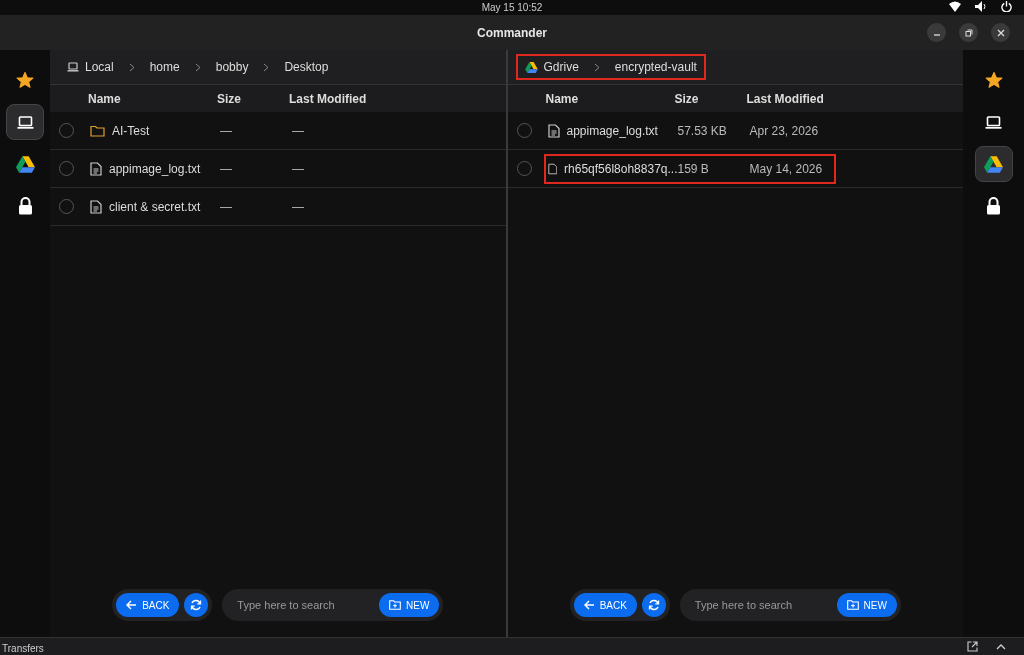 This screenshot has width=1024, height=655. What do you see at coordinates (552, 168) in the screenshot?
I see `file-icon` at bounding box center [552, 168].